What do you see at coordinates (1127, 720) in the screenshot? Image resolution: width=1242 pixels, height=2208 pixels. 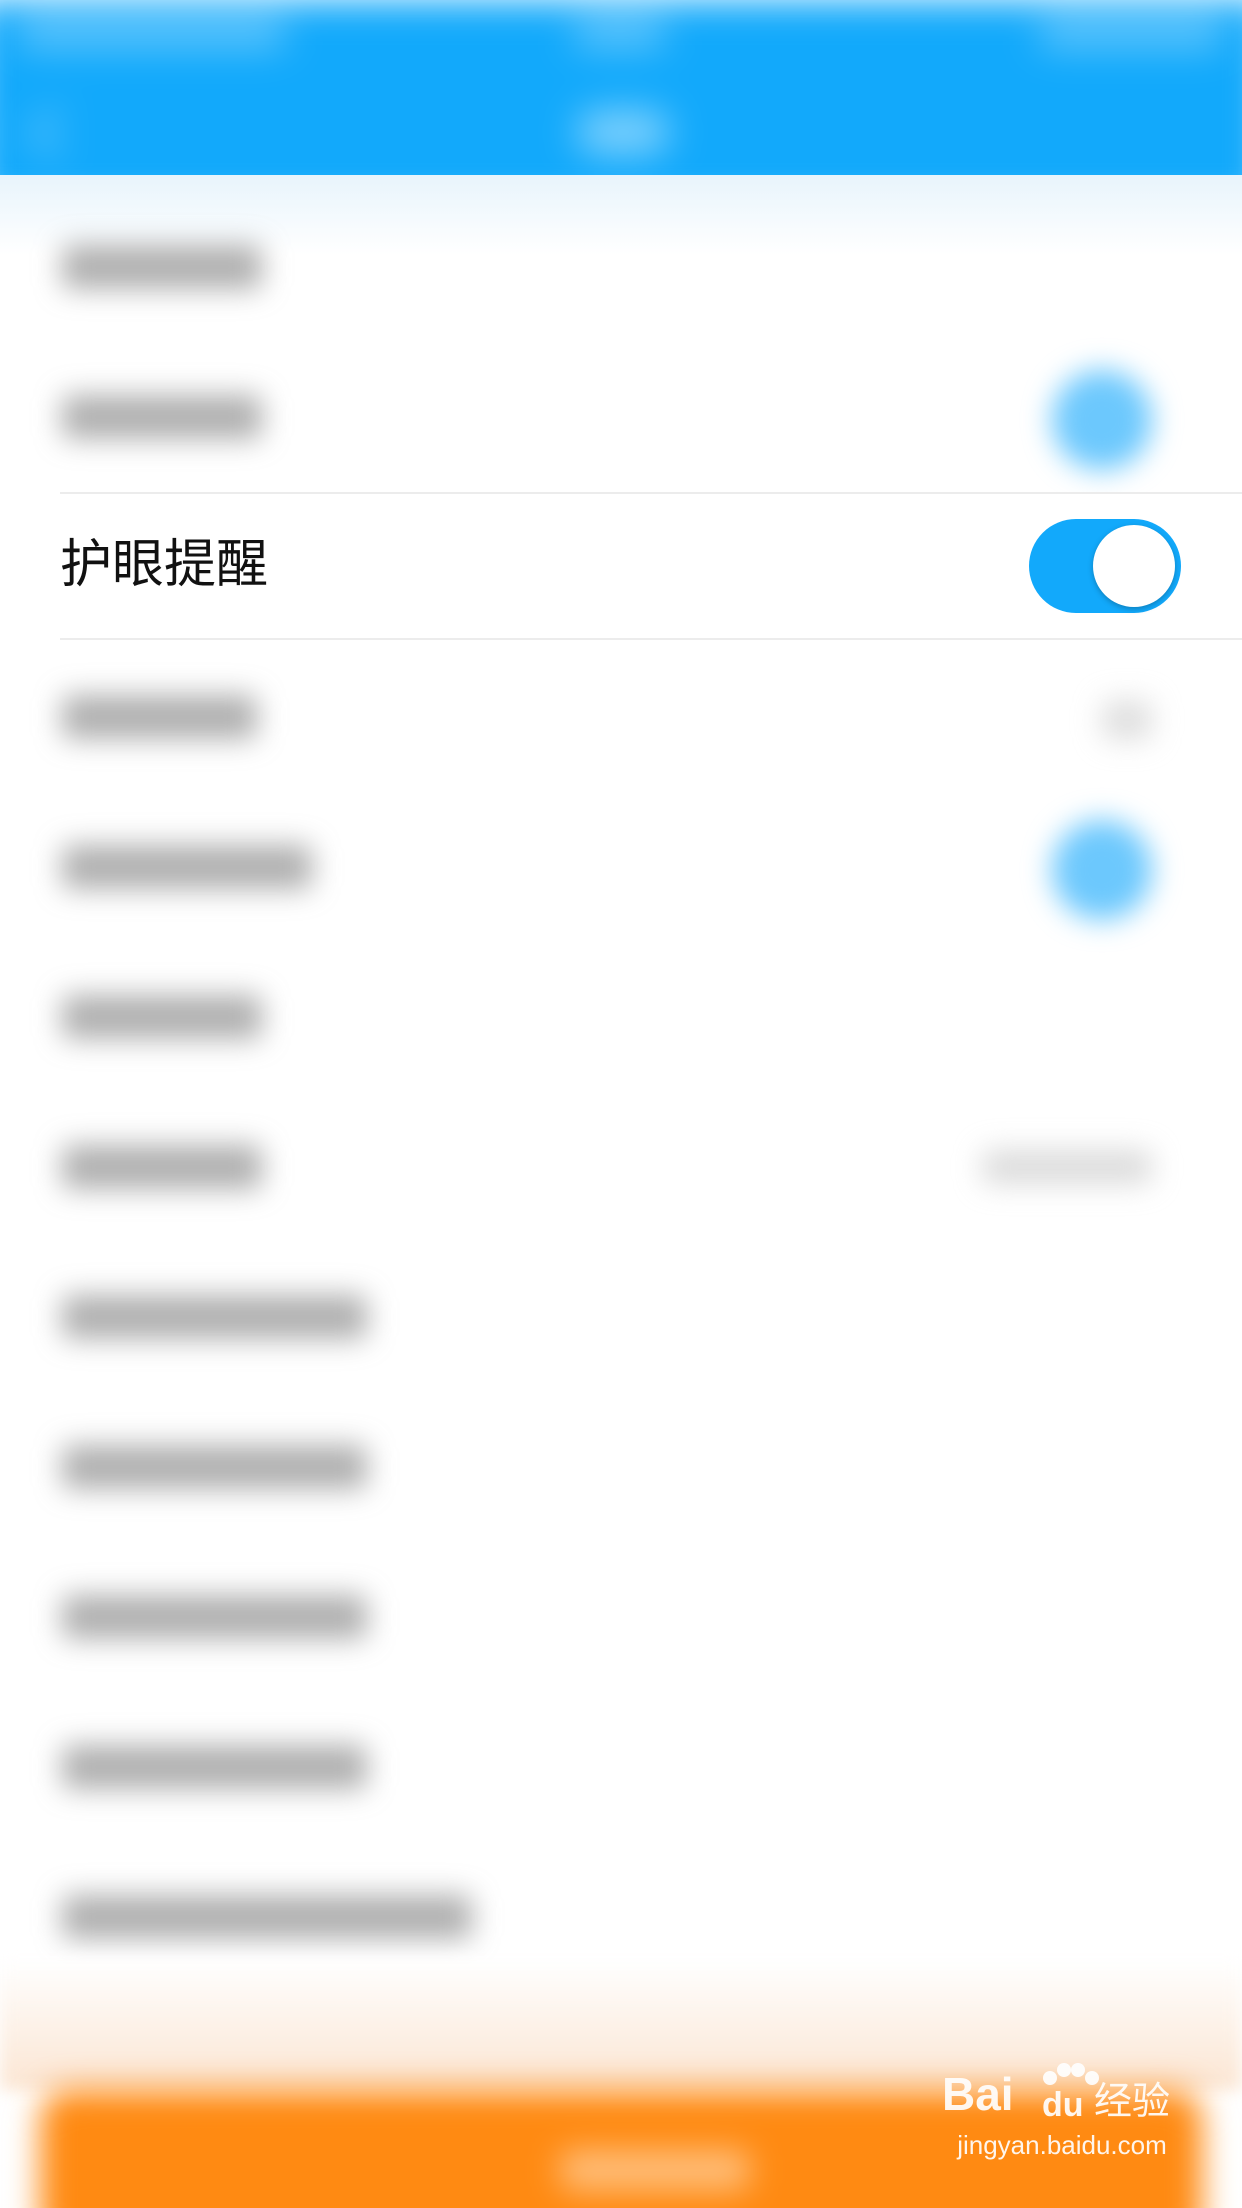 I see `chevron-blurred` at bounding box center [1127, 720].